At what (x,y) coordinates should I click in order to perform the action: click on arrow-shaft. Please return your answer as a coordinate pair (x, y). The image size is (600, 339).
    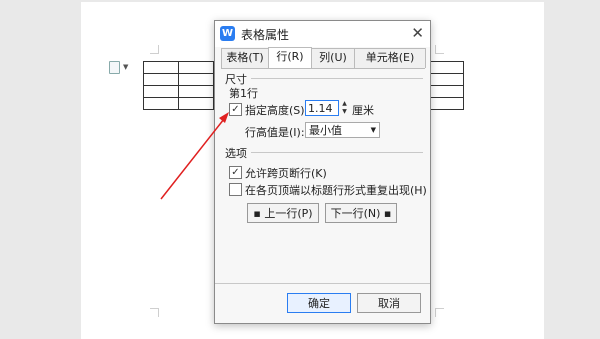
    Looking at the image, I should click on (192, 159).